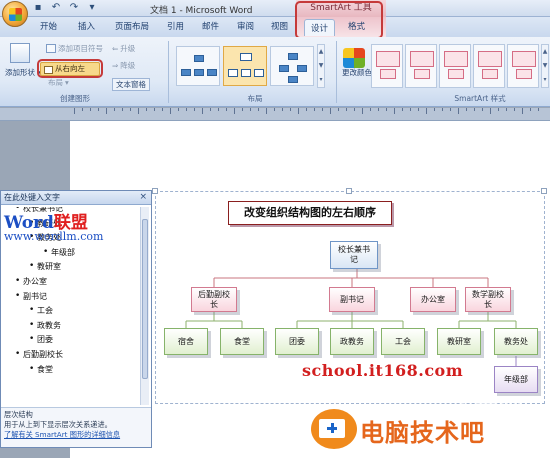 This screenshot has width=550, height=458. Describe the element at coordinates (488, 410) in the screenshot. I see `corner-watermark: 下载吧` at that location.